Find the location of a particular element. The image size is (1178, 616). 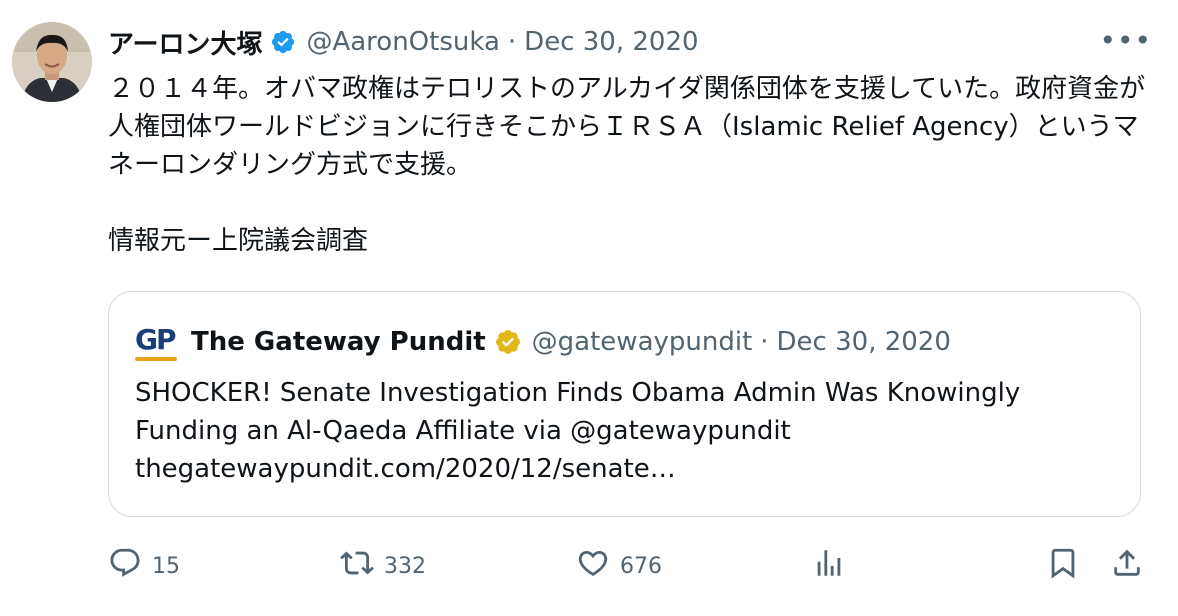

quoted-author-handle: @gatewaypundit is located at coordinates (642, 342).